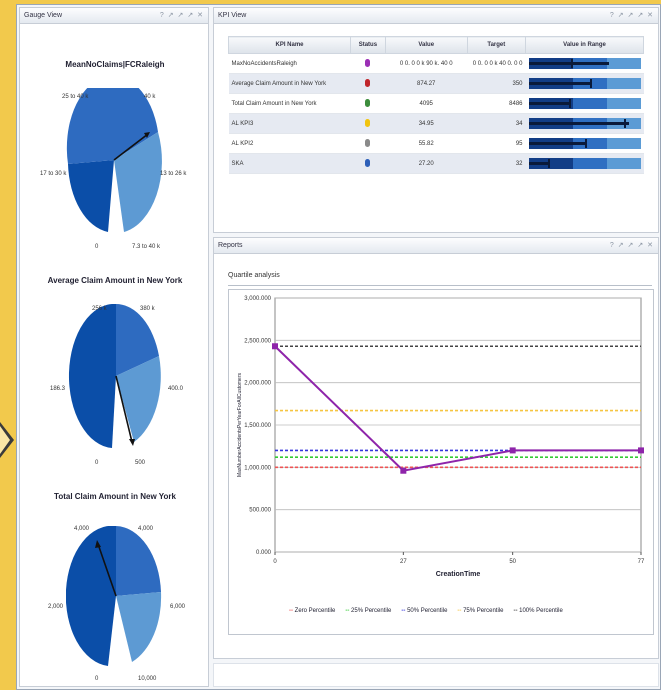 This screenshot has width=661, height=690. I want to click on table-row: Total Claim Amount in New York 4095 8486, so click(436, 103).